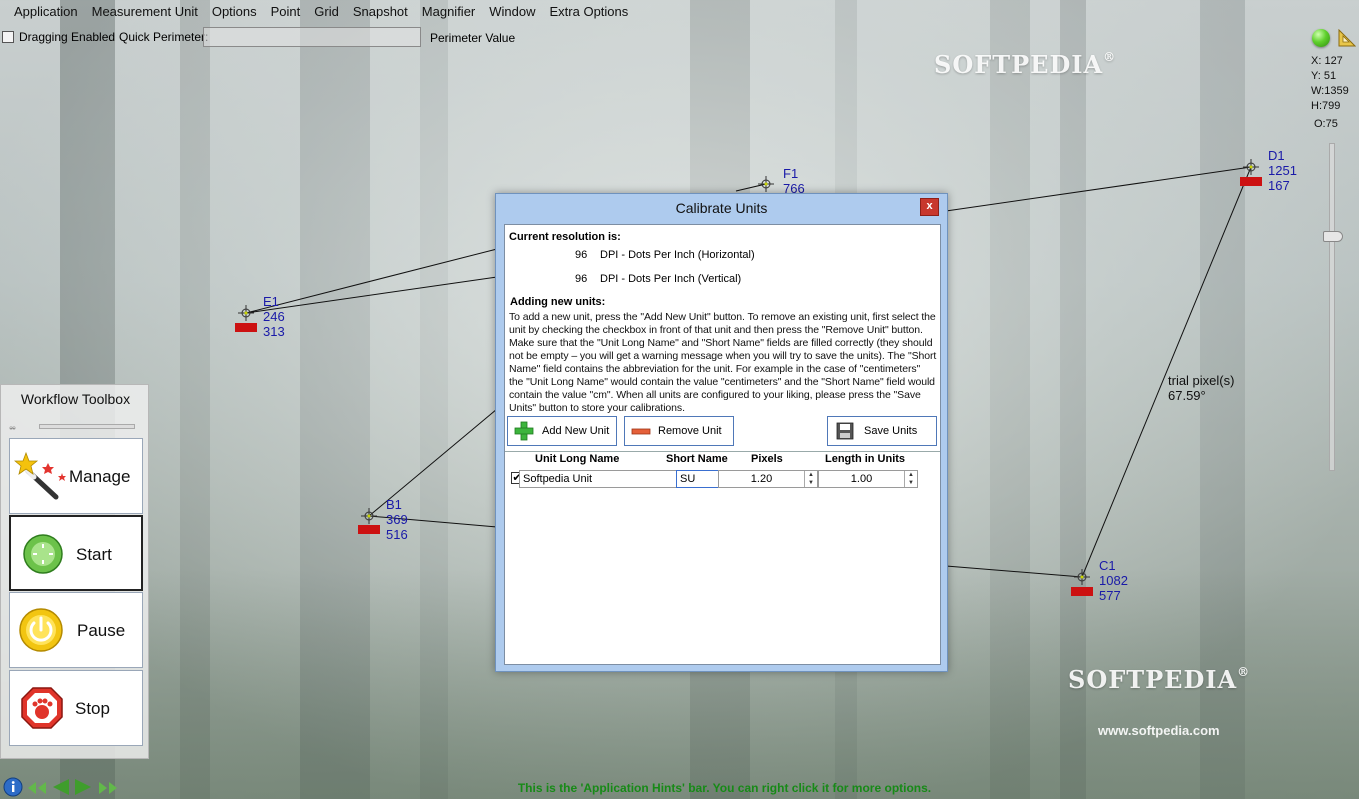 The image size is (1359, 799). I want to click on manage-label: Manage, so click(100, 476).